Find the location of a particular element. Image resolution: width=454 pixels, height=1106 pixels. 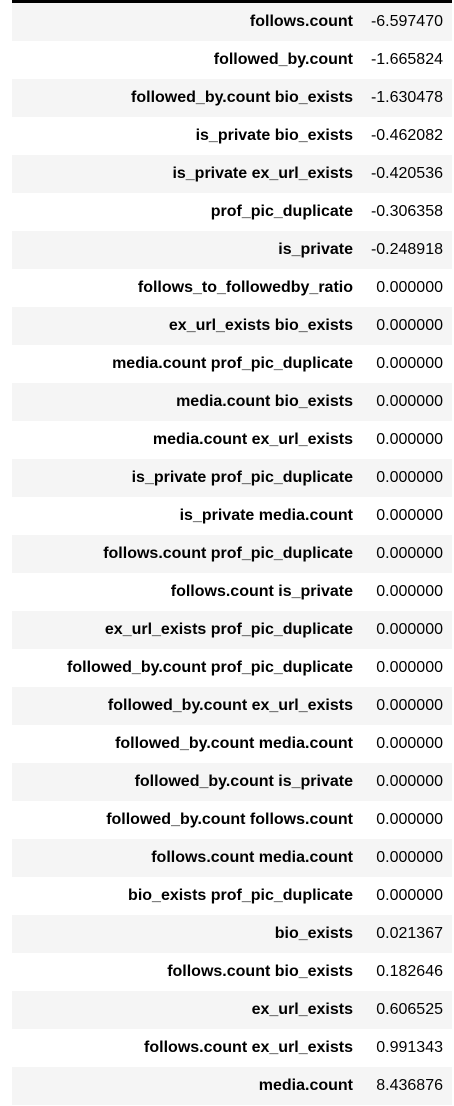

table-row: media.count prof_pic_duplicate 0.000000 is located at coordinates (232, 364).